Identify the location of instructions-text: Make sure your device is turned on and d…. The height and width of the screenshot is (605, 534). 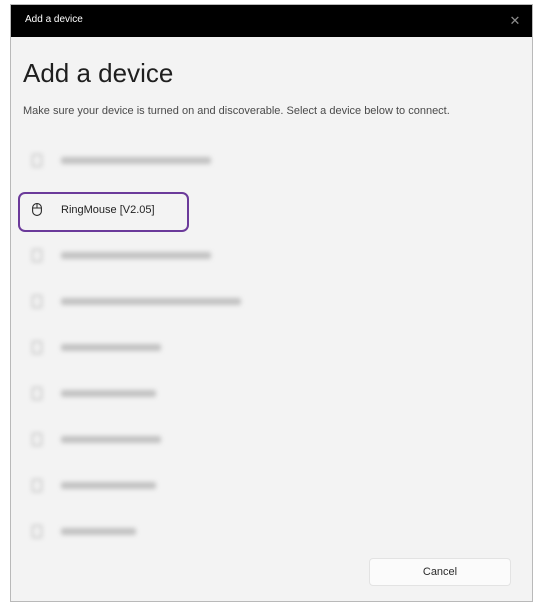
(236, 111).